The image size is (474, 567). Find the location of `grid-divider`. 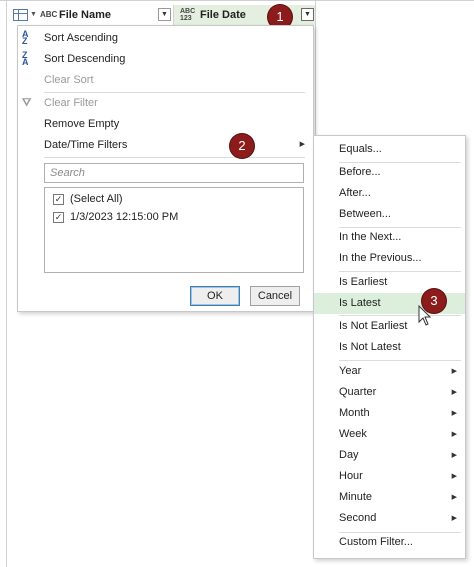

grid-divider is located at coordinates (315, 67).